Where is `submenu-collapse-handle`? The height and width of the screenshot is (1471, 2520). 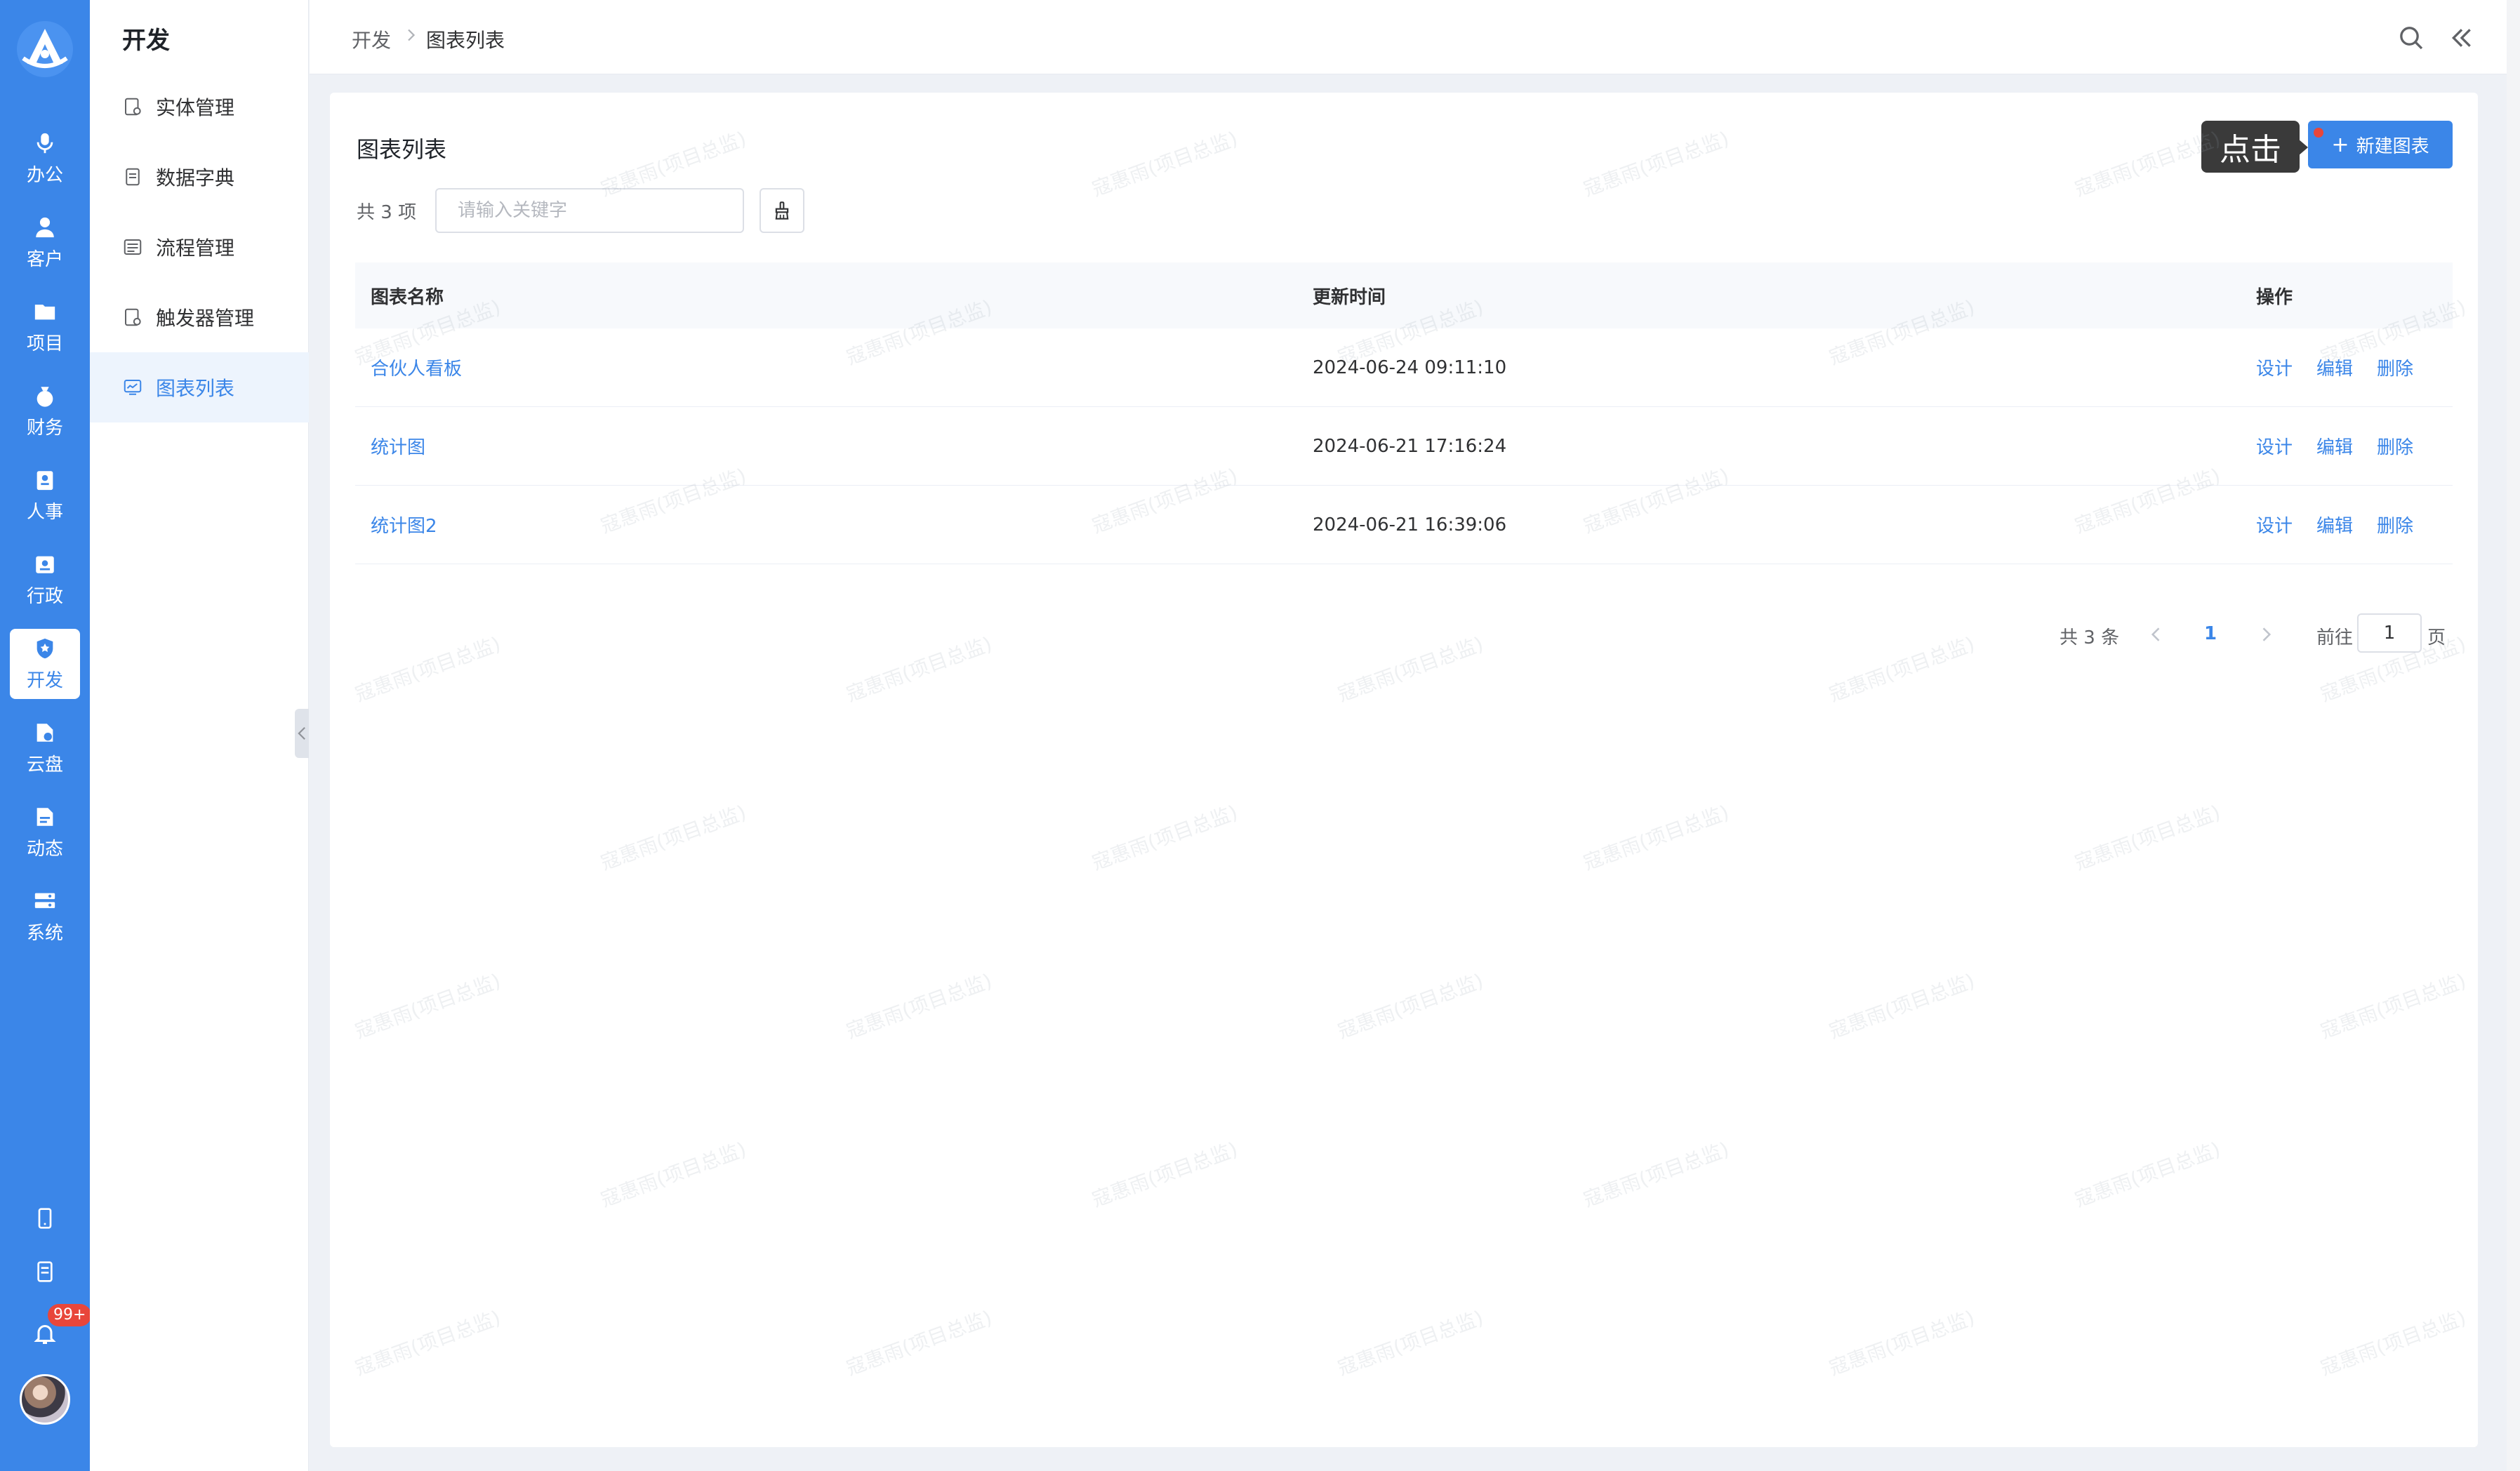
submenu-collapse-handle is located at coordinates (302, 733).